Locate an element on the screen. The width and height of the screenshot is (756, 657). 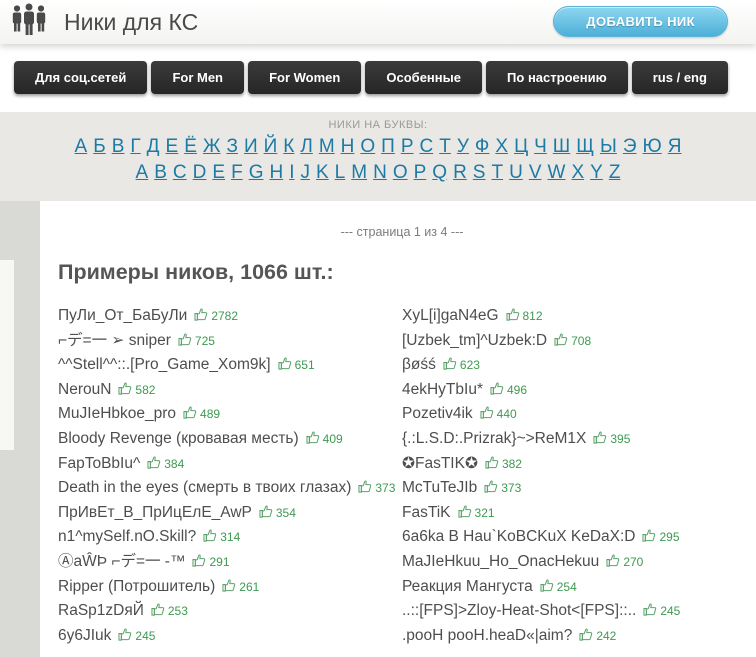
alphabet-letter-link: N is located at coordinates (380, 172).